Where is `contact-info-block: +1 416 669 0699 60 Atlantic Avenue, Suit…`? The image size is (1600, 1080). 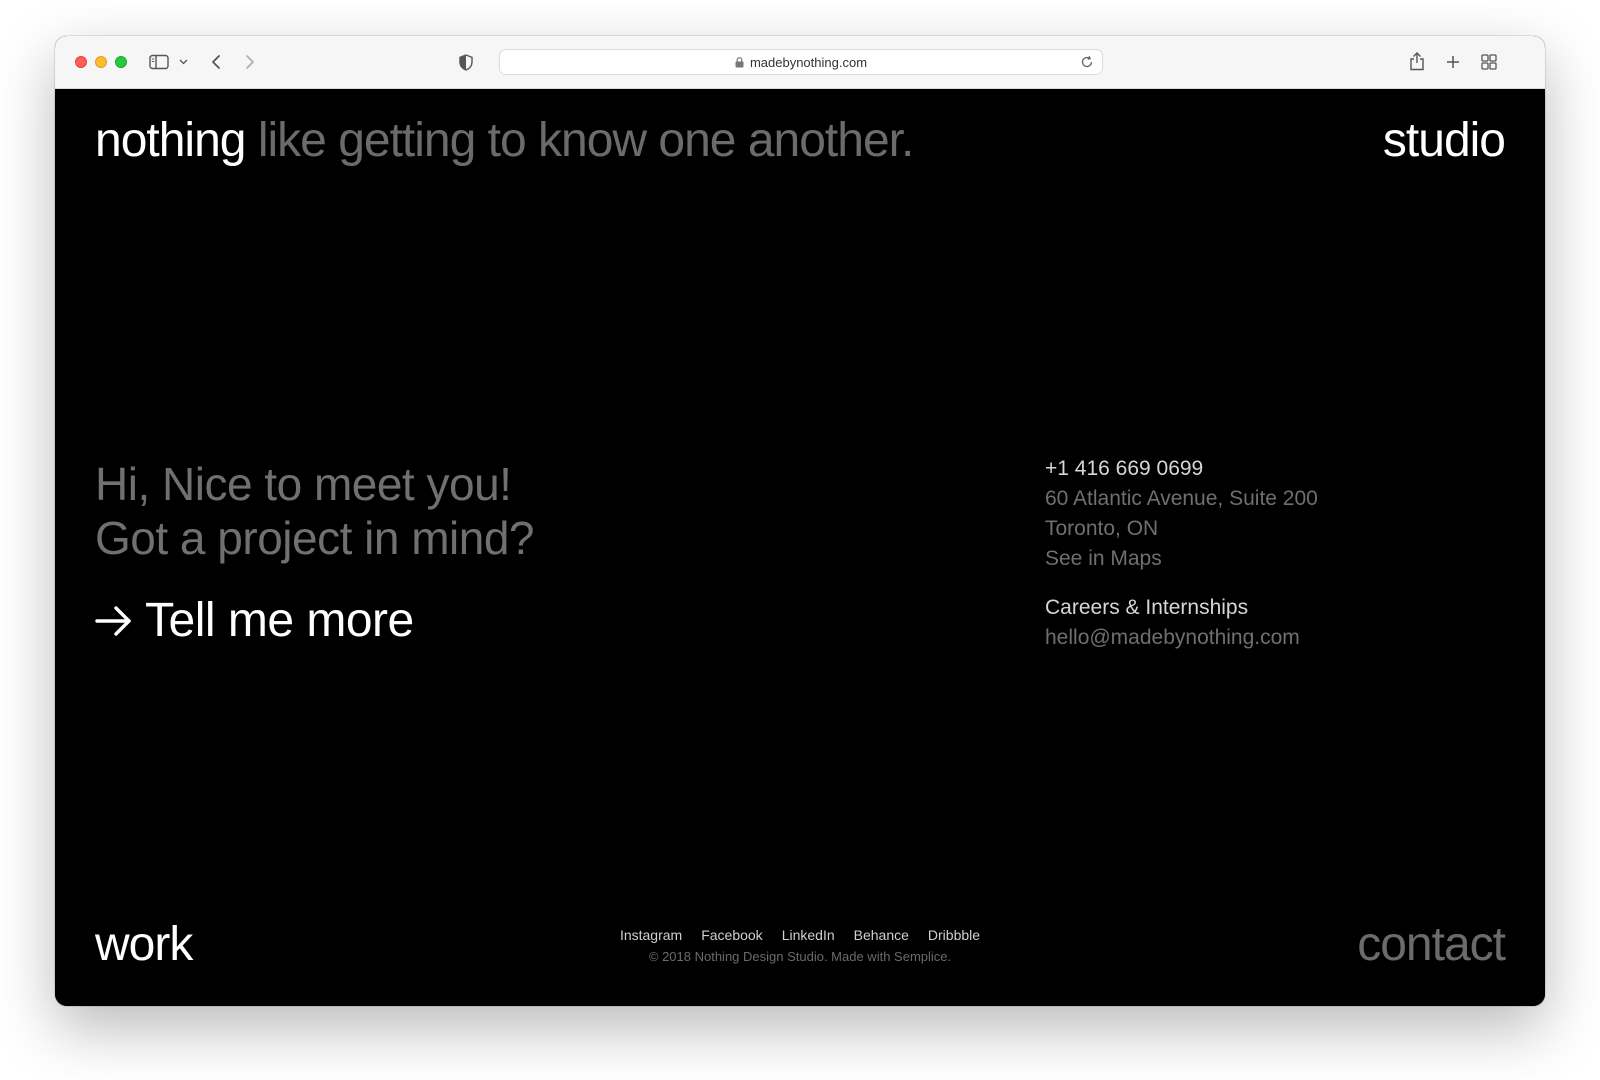
contact-info-block: +1 416 669 0699 60 Atlantic Avenue, Suit… is located at coordinates (1181, 553).